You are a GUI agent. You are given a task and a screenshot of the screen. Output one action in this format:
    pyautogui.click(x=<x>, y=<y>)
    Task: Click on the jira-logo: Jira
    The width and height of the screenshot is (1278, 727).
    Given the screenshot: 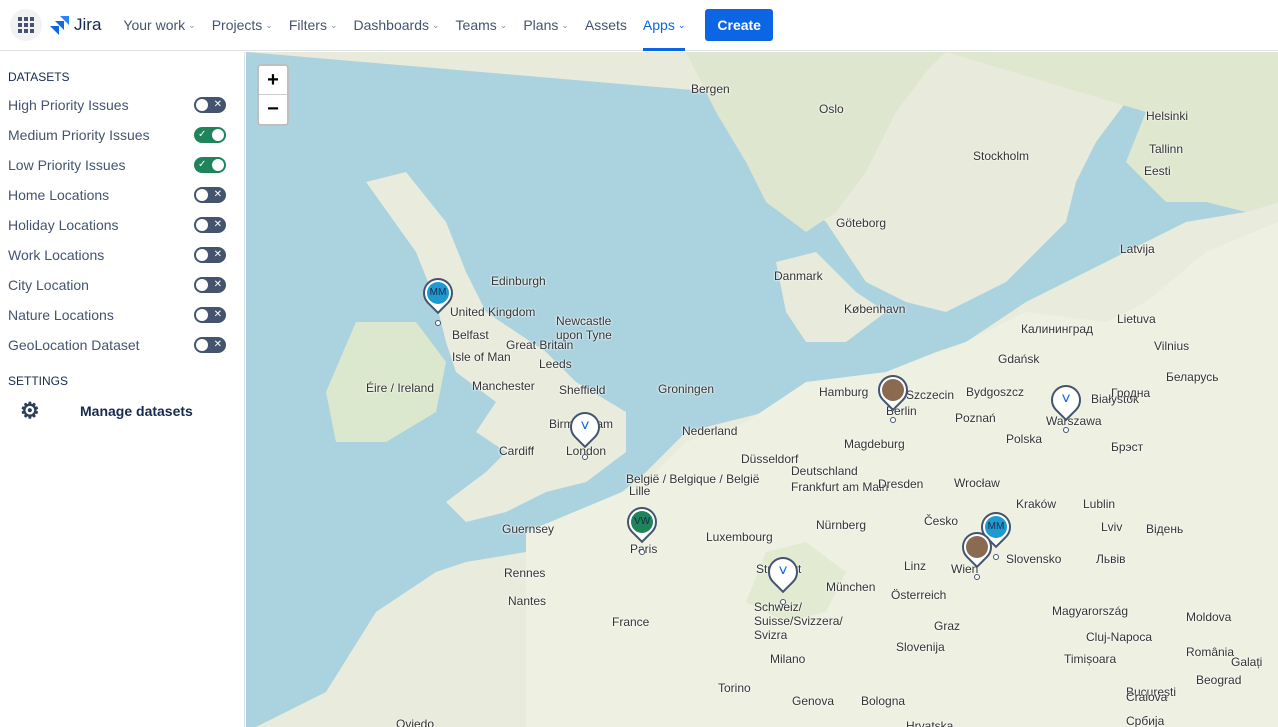 What is the action you would take?
    pyautogui.click(x=74, y=25)
    